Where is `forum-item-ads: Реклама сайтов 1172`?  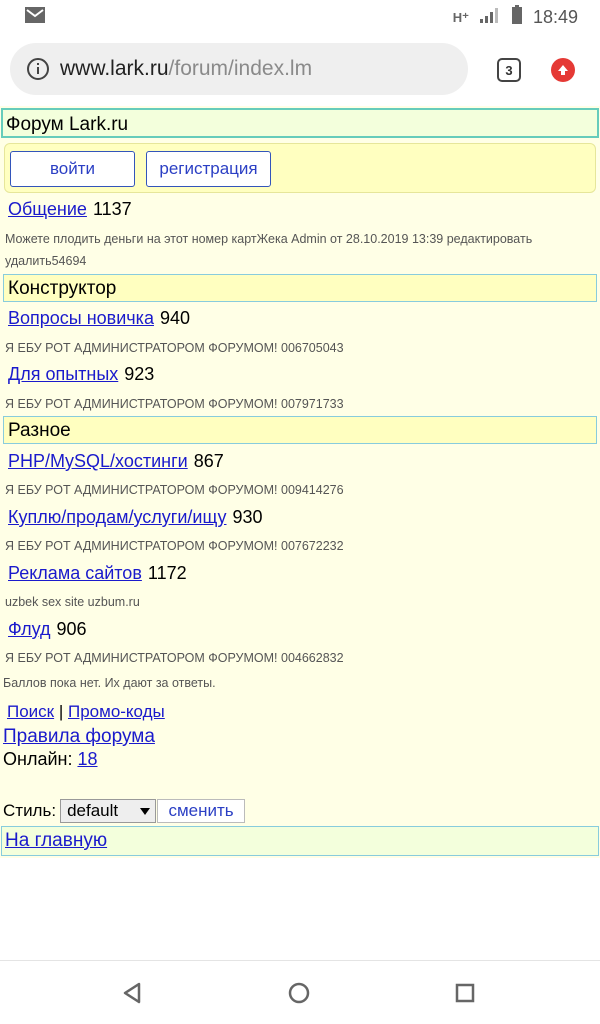 forum-item-ads: Реклама сайтов 1172 is located at coordinates (97, 573).